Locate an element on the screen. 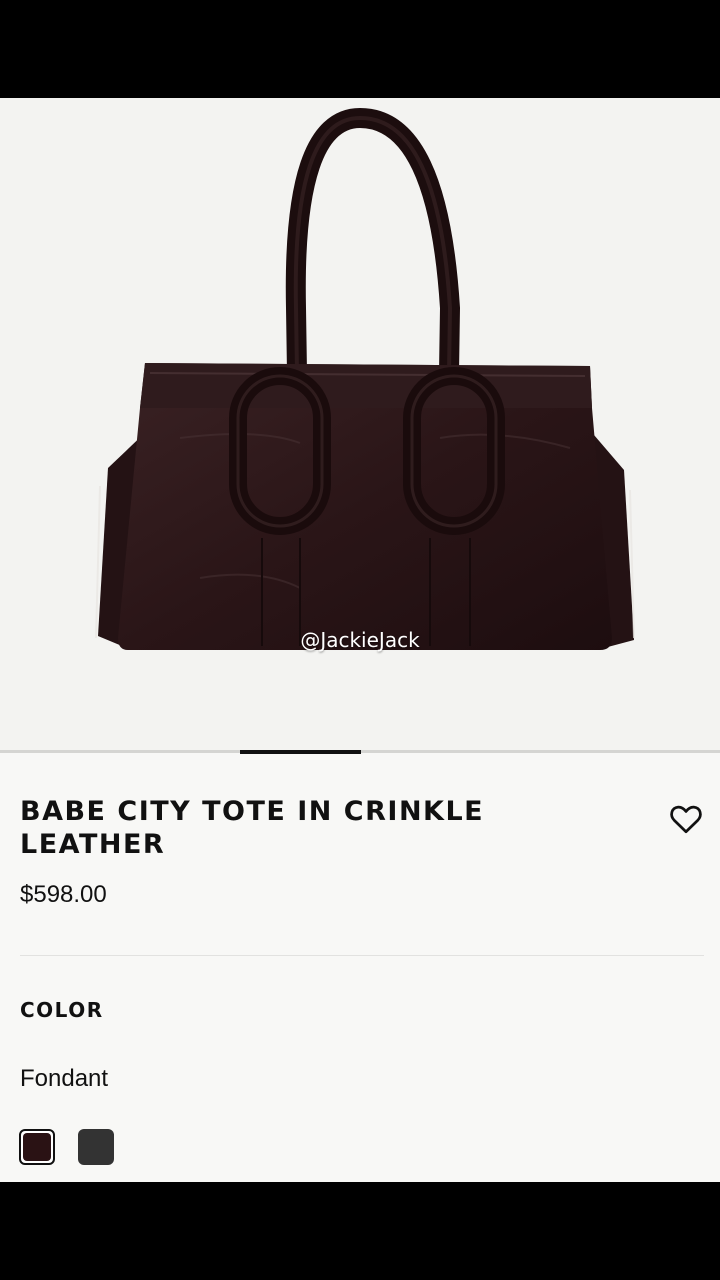 Image resolution: width=720 pixels, height=1280 pixels. swatch-fill is located at coordinates (37, 1147).